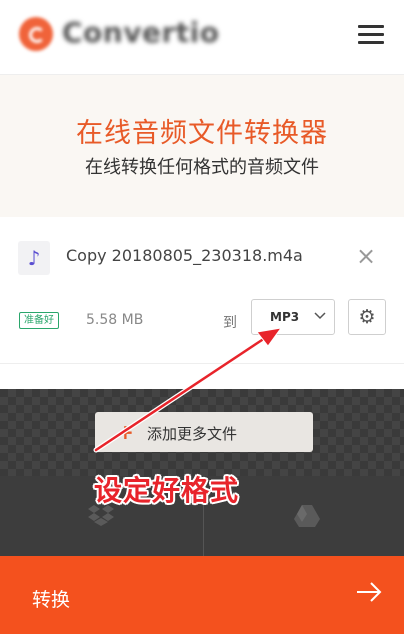  I want to click on page-subtitle: 在线转换任何格式的音频文件, so click(202, 167).